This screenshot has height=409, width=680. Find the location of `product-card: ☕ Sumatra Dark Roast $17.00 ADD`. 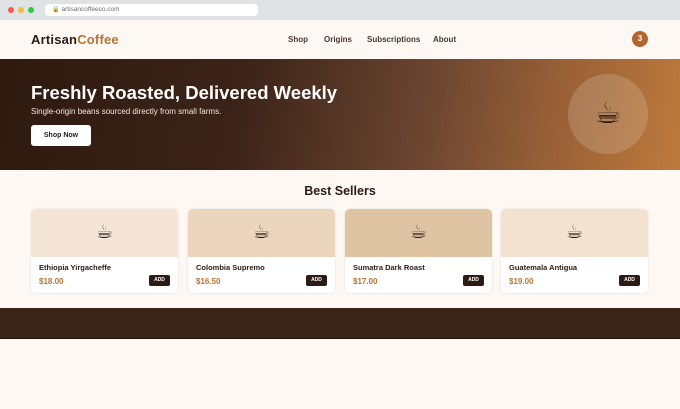

product-card: ☕ Sumatra Dark Roast $17.00 ADD is located at coordinates (418, 251).